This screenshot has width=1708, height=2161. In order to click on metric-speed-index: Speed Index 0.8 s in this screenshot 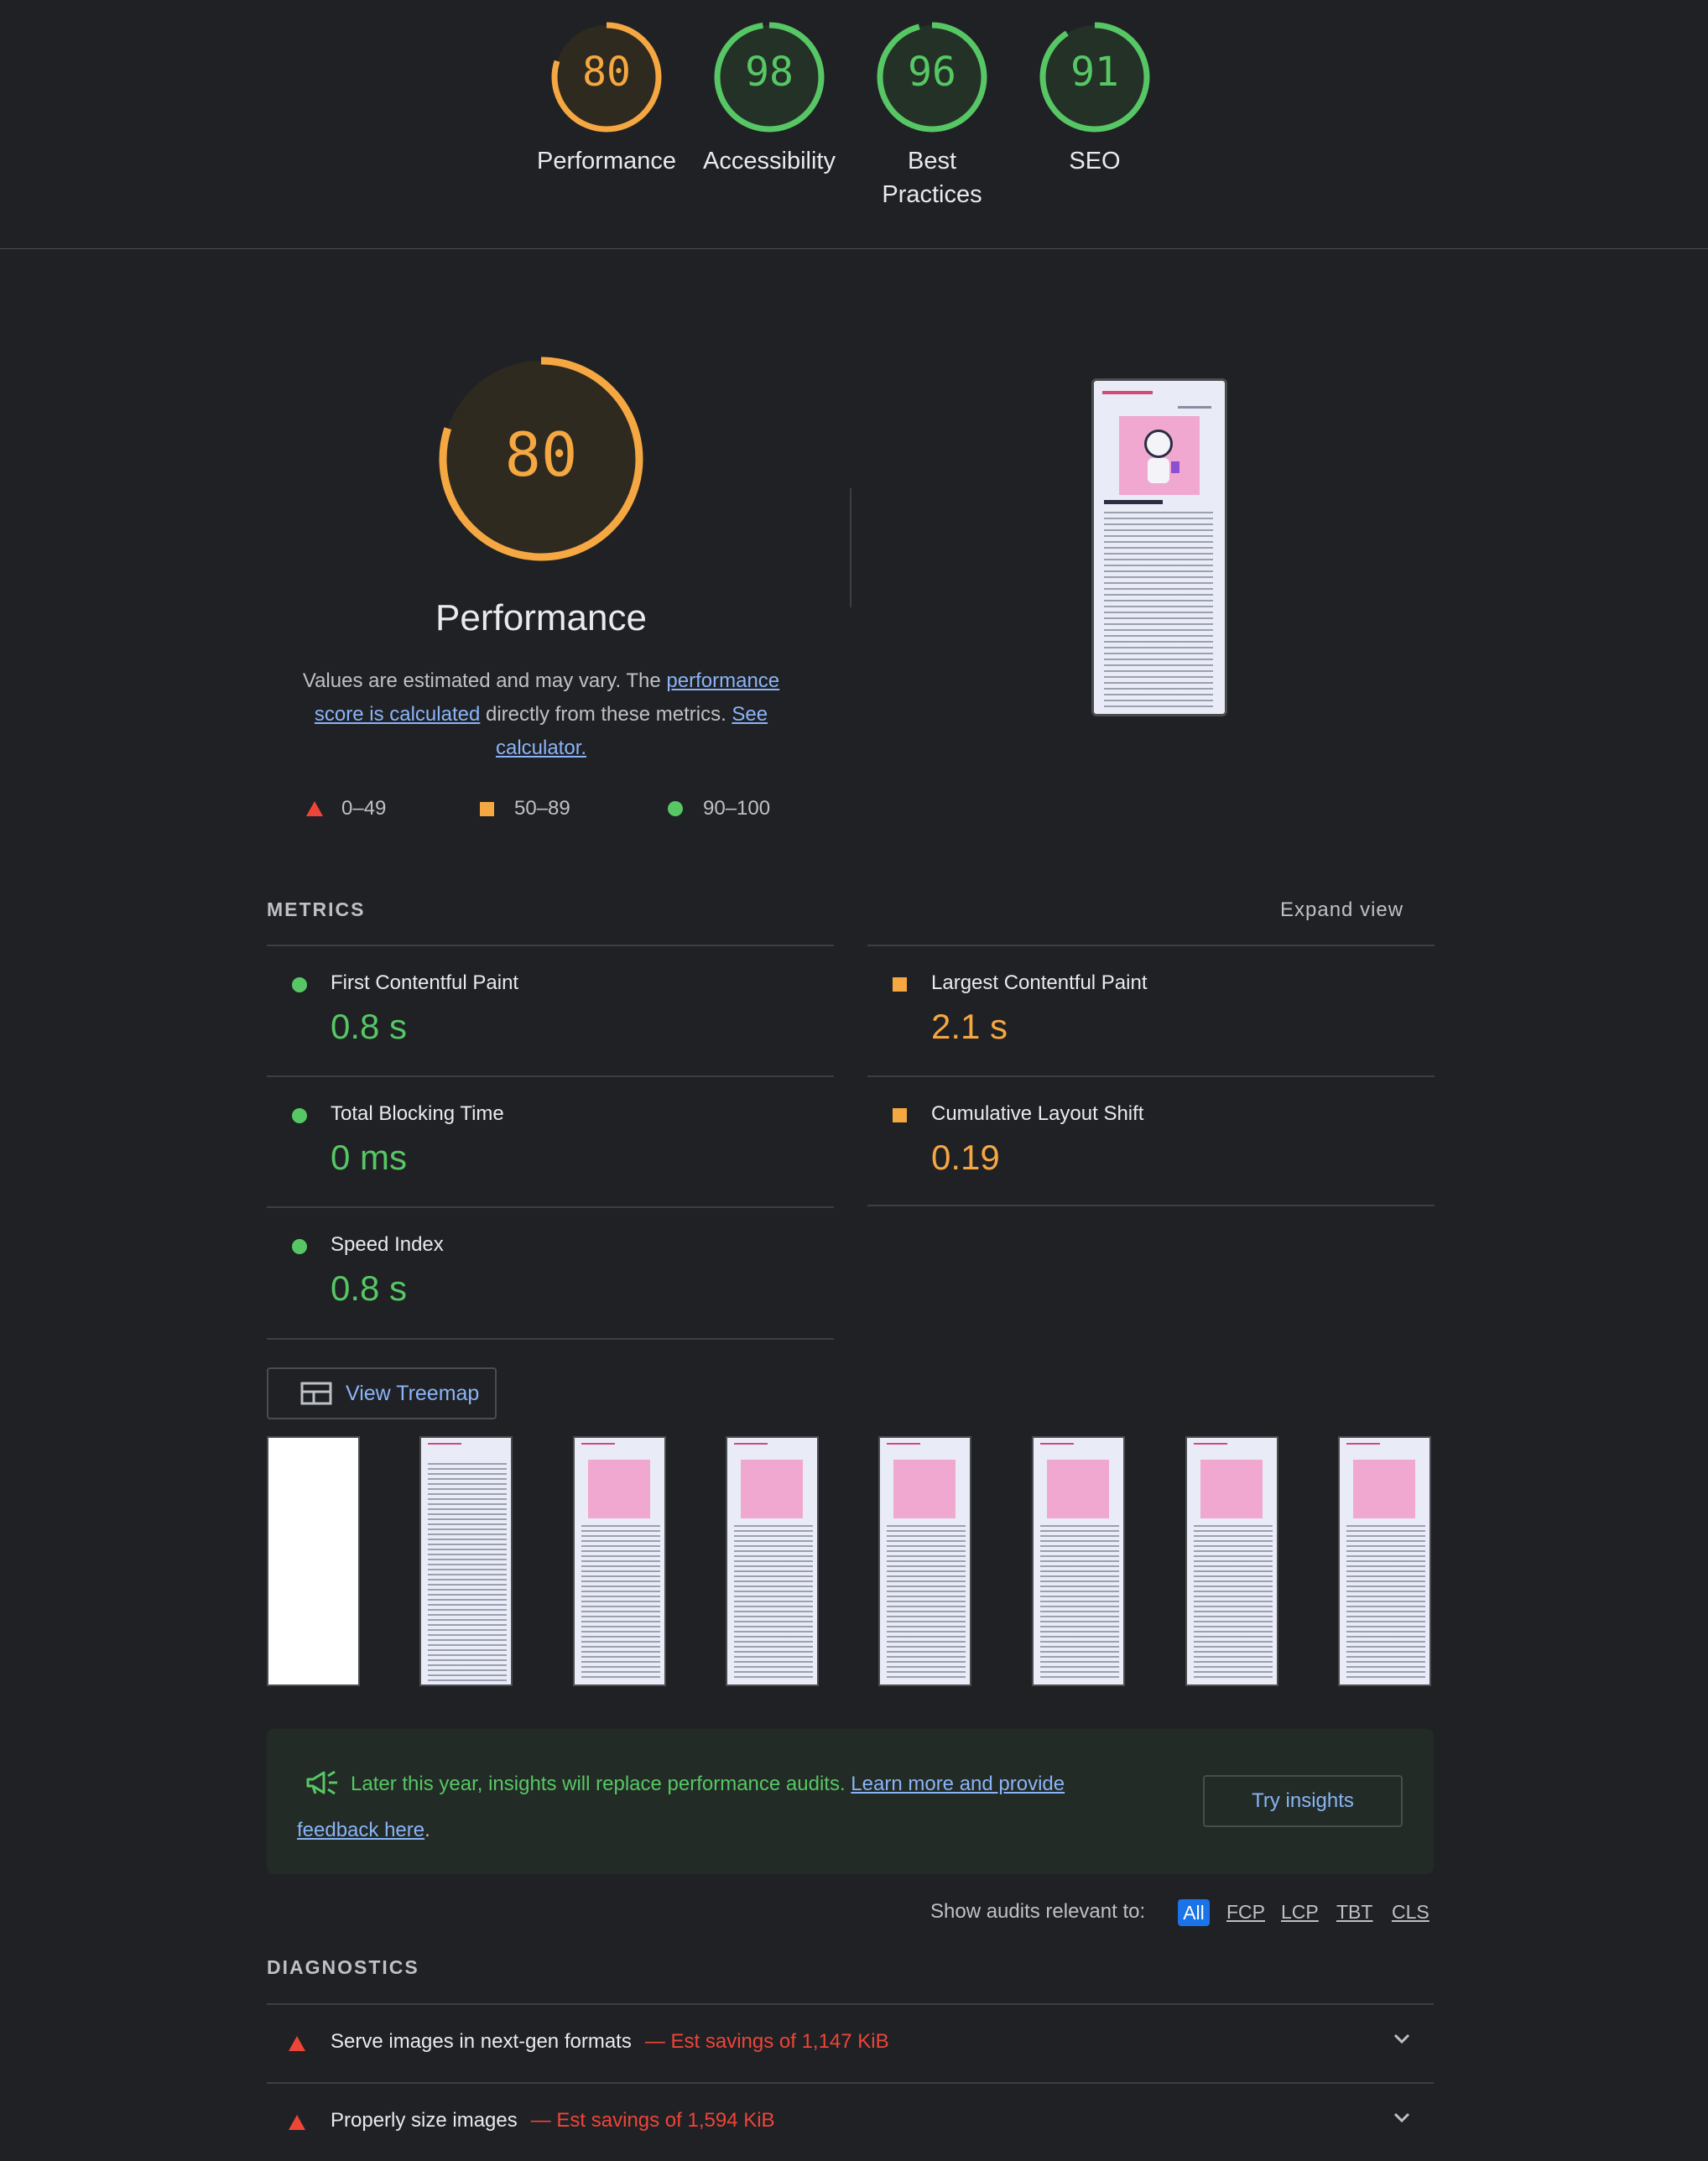, I will do `click(550, 1273)`.